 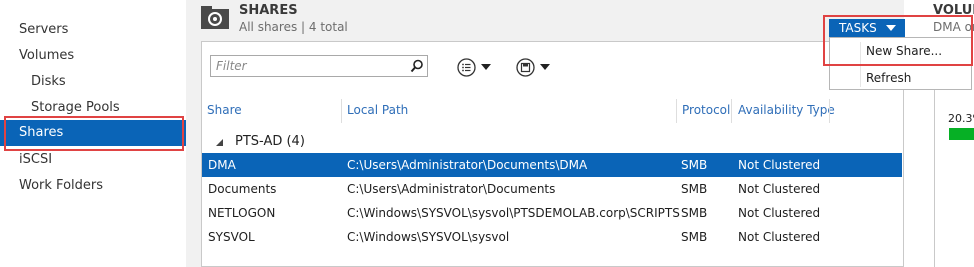 I want to click on filter-box, so click(x=319, y=66).